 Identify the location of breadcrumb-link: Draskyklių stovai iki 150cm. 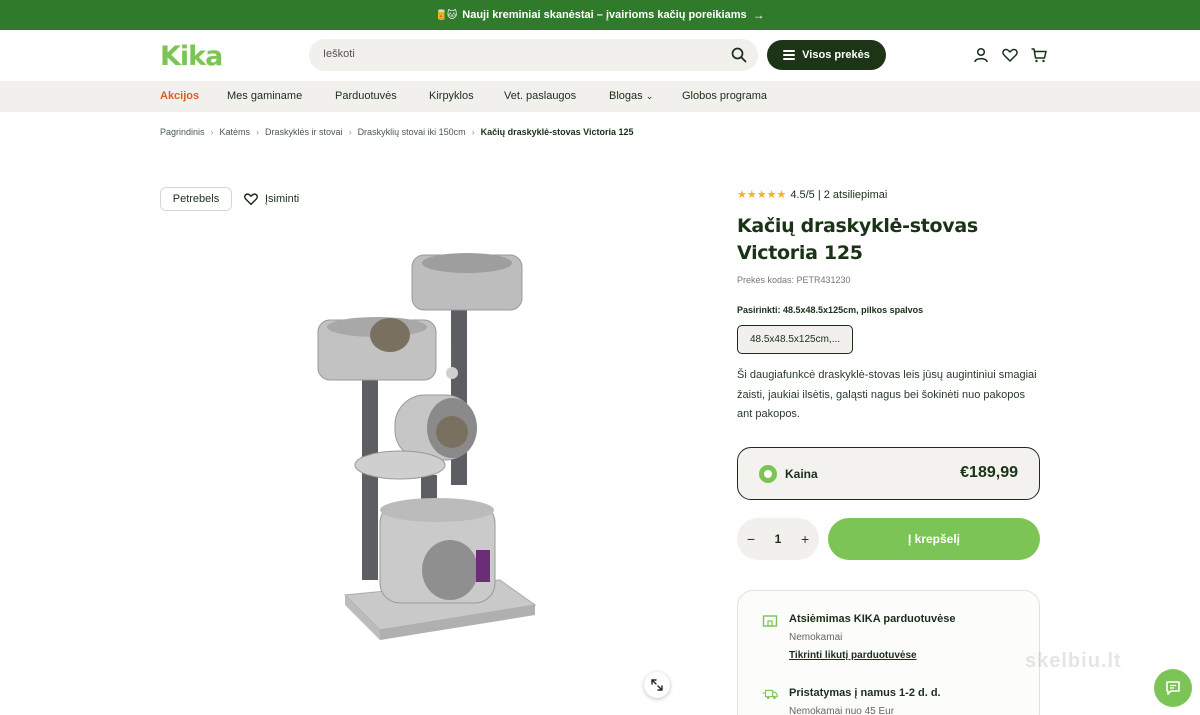
(412, 132).